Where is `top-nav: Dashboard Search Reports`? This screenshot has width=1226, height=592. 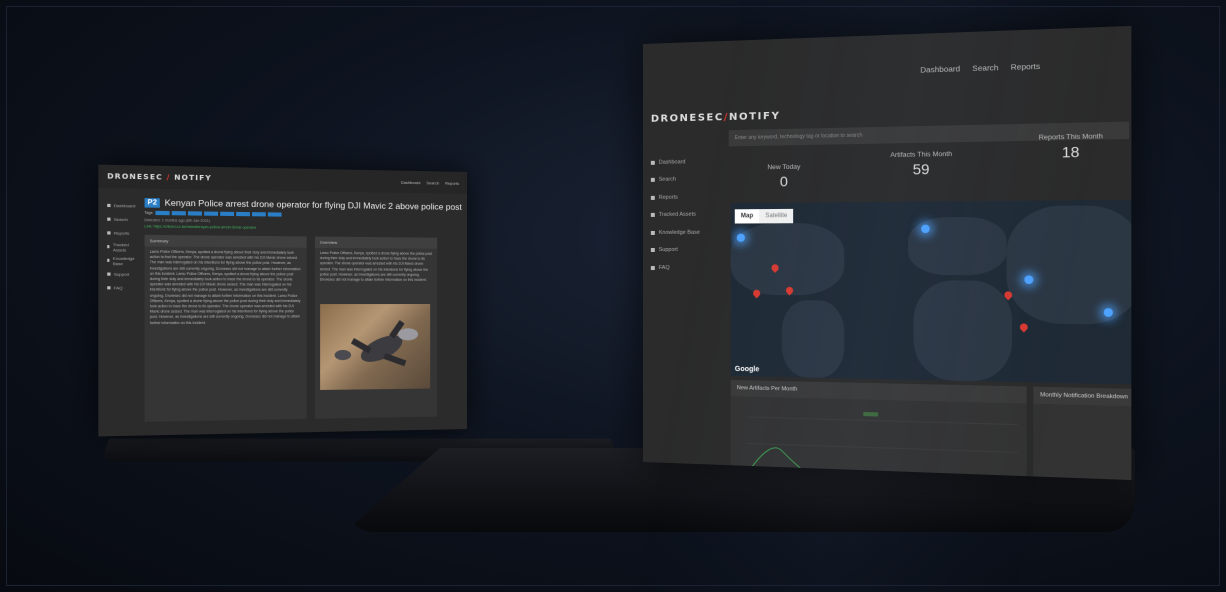 top-nav: Dashboard Search Reports is located at coordinates (980, 67).